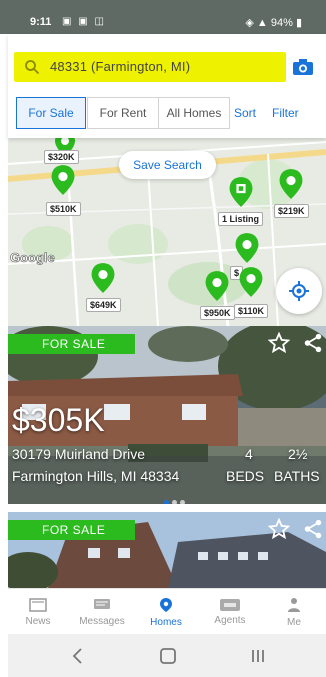 The width and height of the screenshot is (326, 677). I want to click on tab-all-homes: All Homes, so click(194, 113).